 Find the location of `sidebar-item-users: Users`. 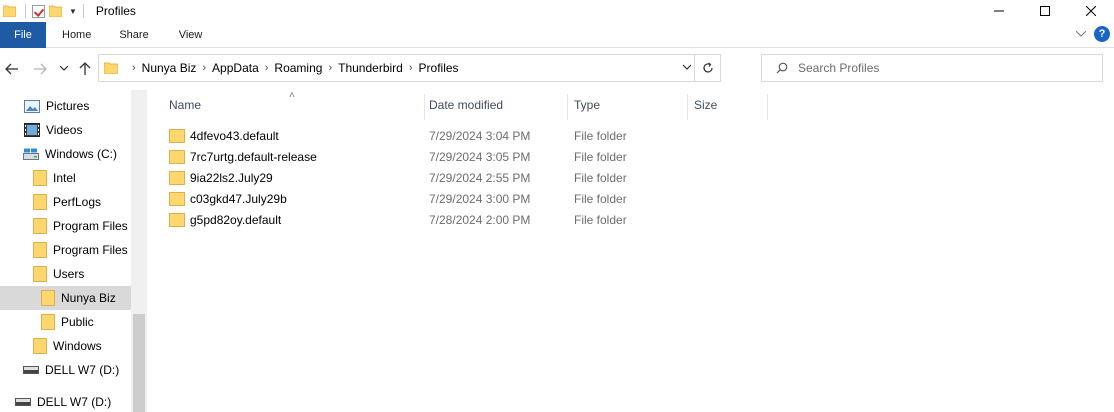

sidebar-item-users: Users is located at coordinates (65, 274).